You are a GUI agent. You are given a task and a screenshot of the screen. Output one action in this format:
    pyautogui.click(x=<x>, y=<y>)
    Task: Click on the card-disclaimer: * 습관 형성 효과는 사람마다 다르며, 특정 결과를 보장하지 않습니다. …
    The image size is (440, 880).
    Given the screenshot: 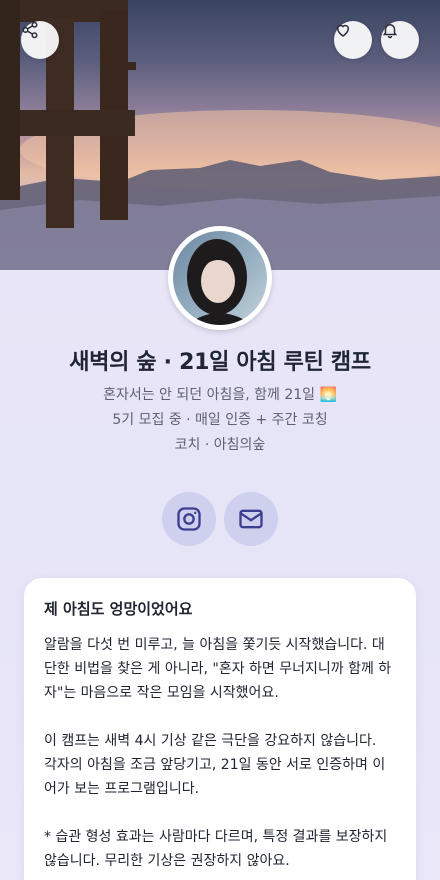 What is the action you would take?
    pyautogui.click(x=216, y=849)
    